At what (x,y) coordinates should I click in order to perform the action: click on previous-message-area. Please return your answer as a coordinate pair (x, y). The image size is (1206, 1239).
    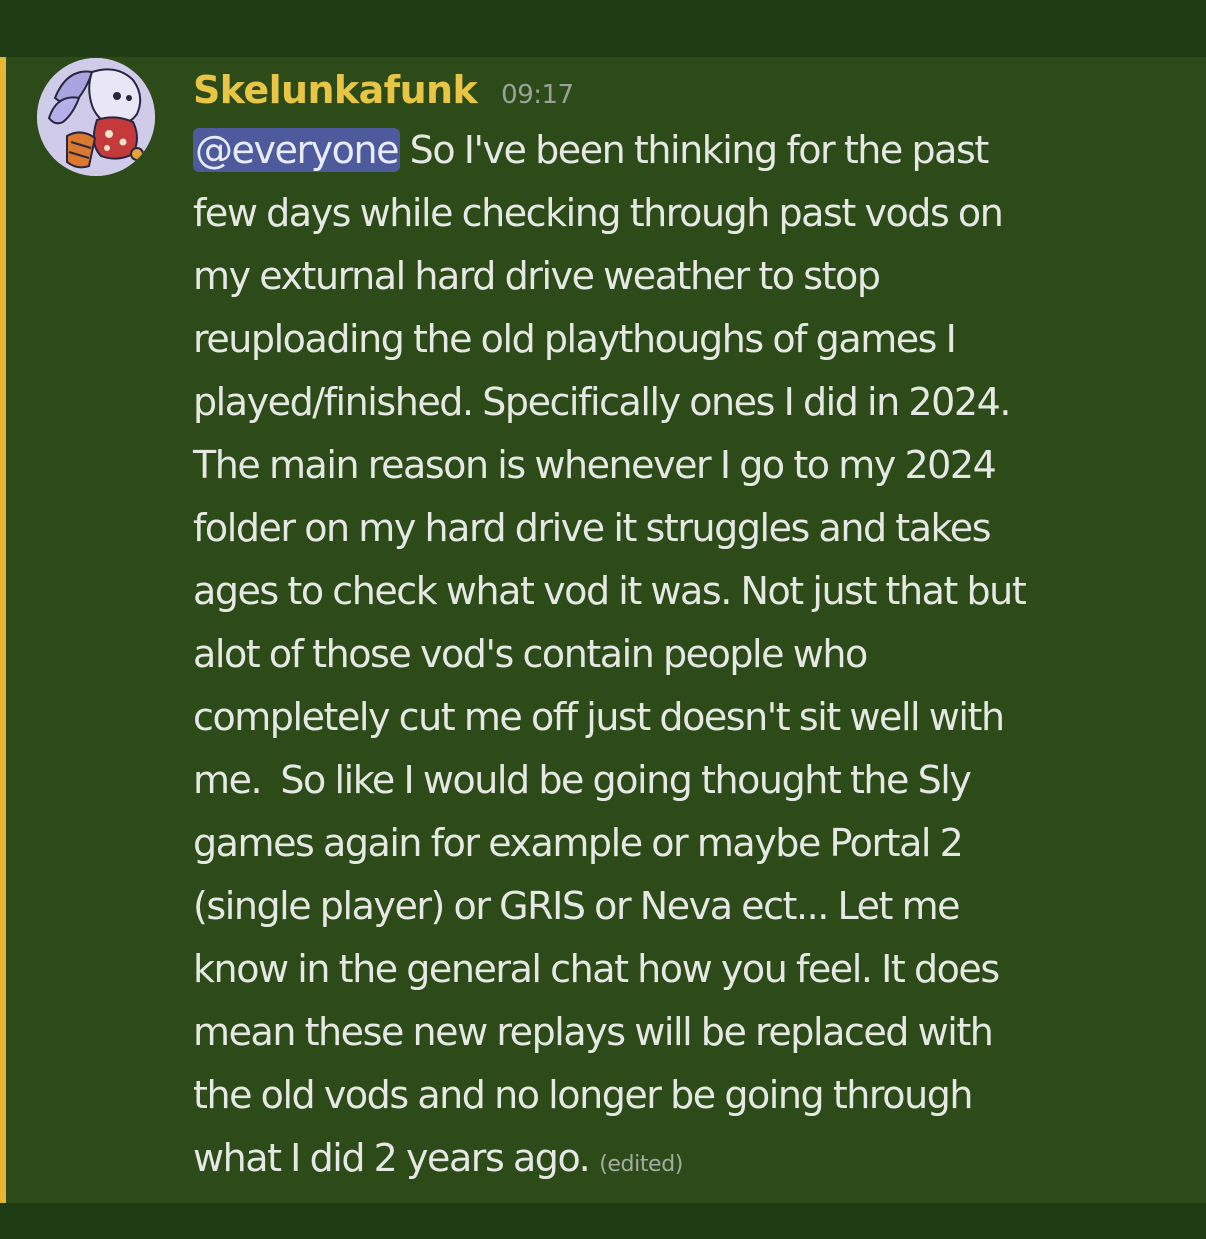
    Looking at the image, I should click on (603, 28).